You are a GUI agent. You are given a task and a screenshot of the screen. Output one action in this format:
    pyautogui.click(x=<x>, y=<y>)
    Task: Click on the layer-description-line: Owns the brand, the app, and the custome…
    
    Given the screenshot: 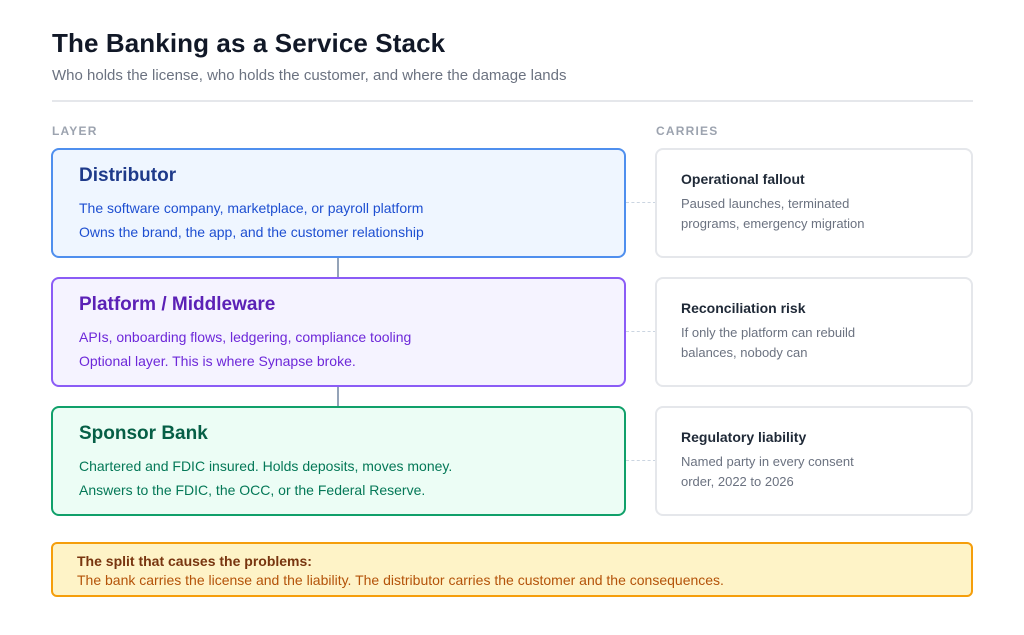 What is the action you would take?
    pyautogui.click(x=251, y=232)
    